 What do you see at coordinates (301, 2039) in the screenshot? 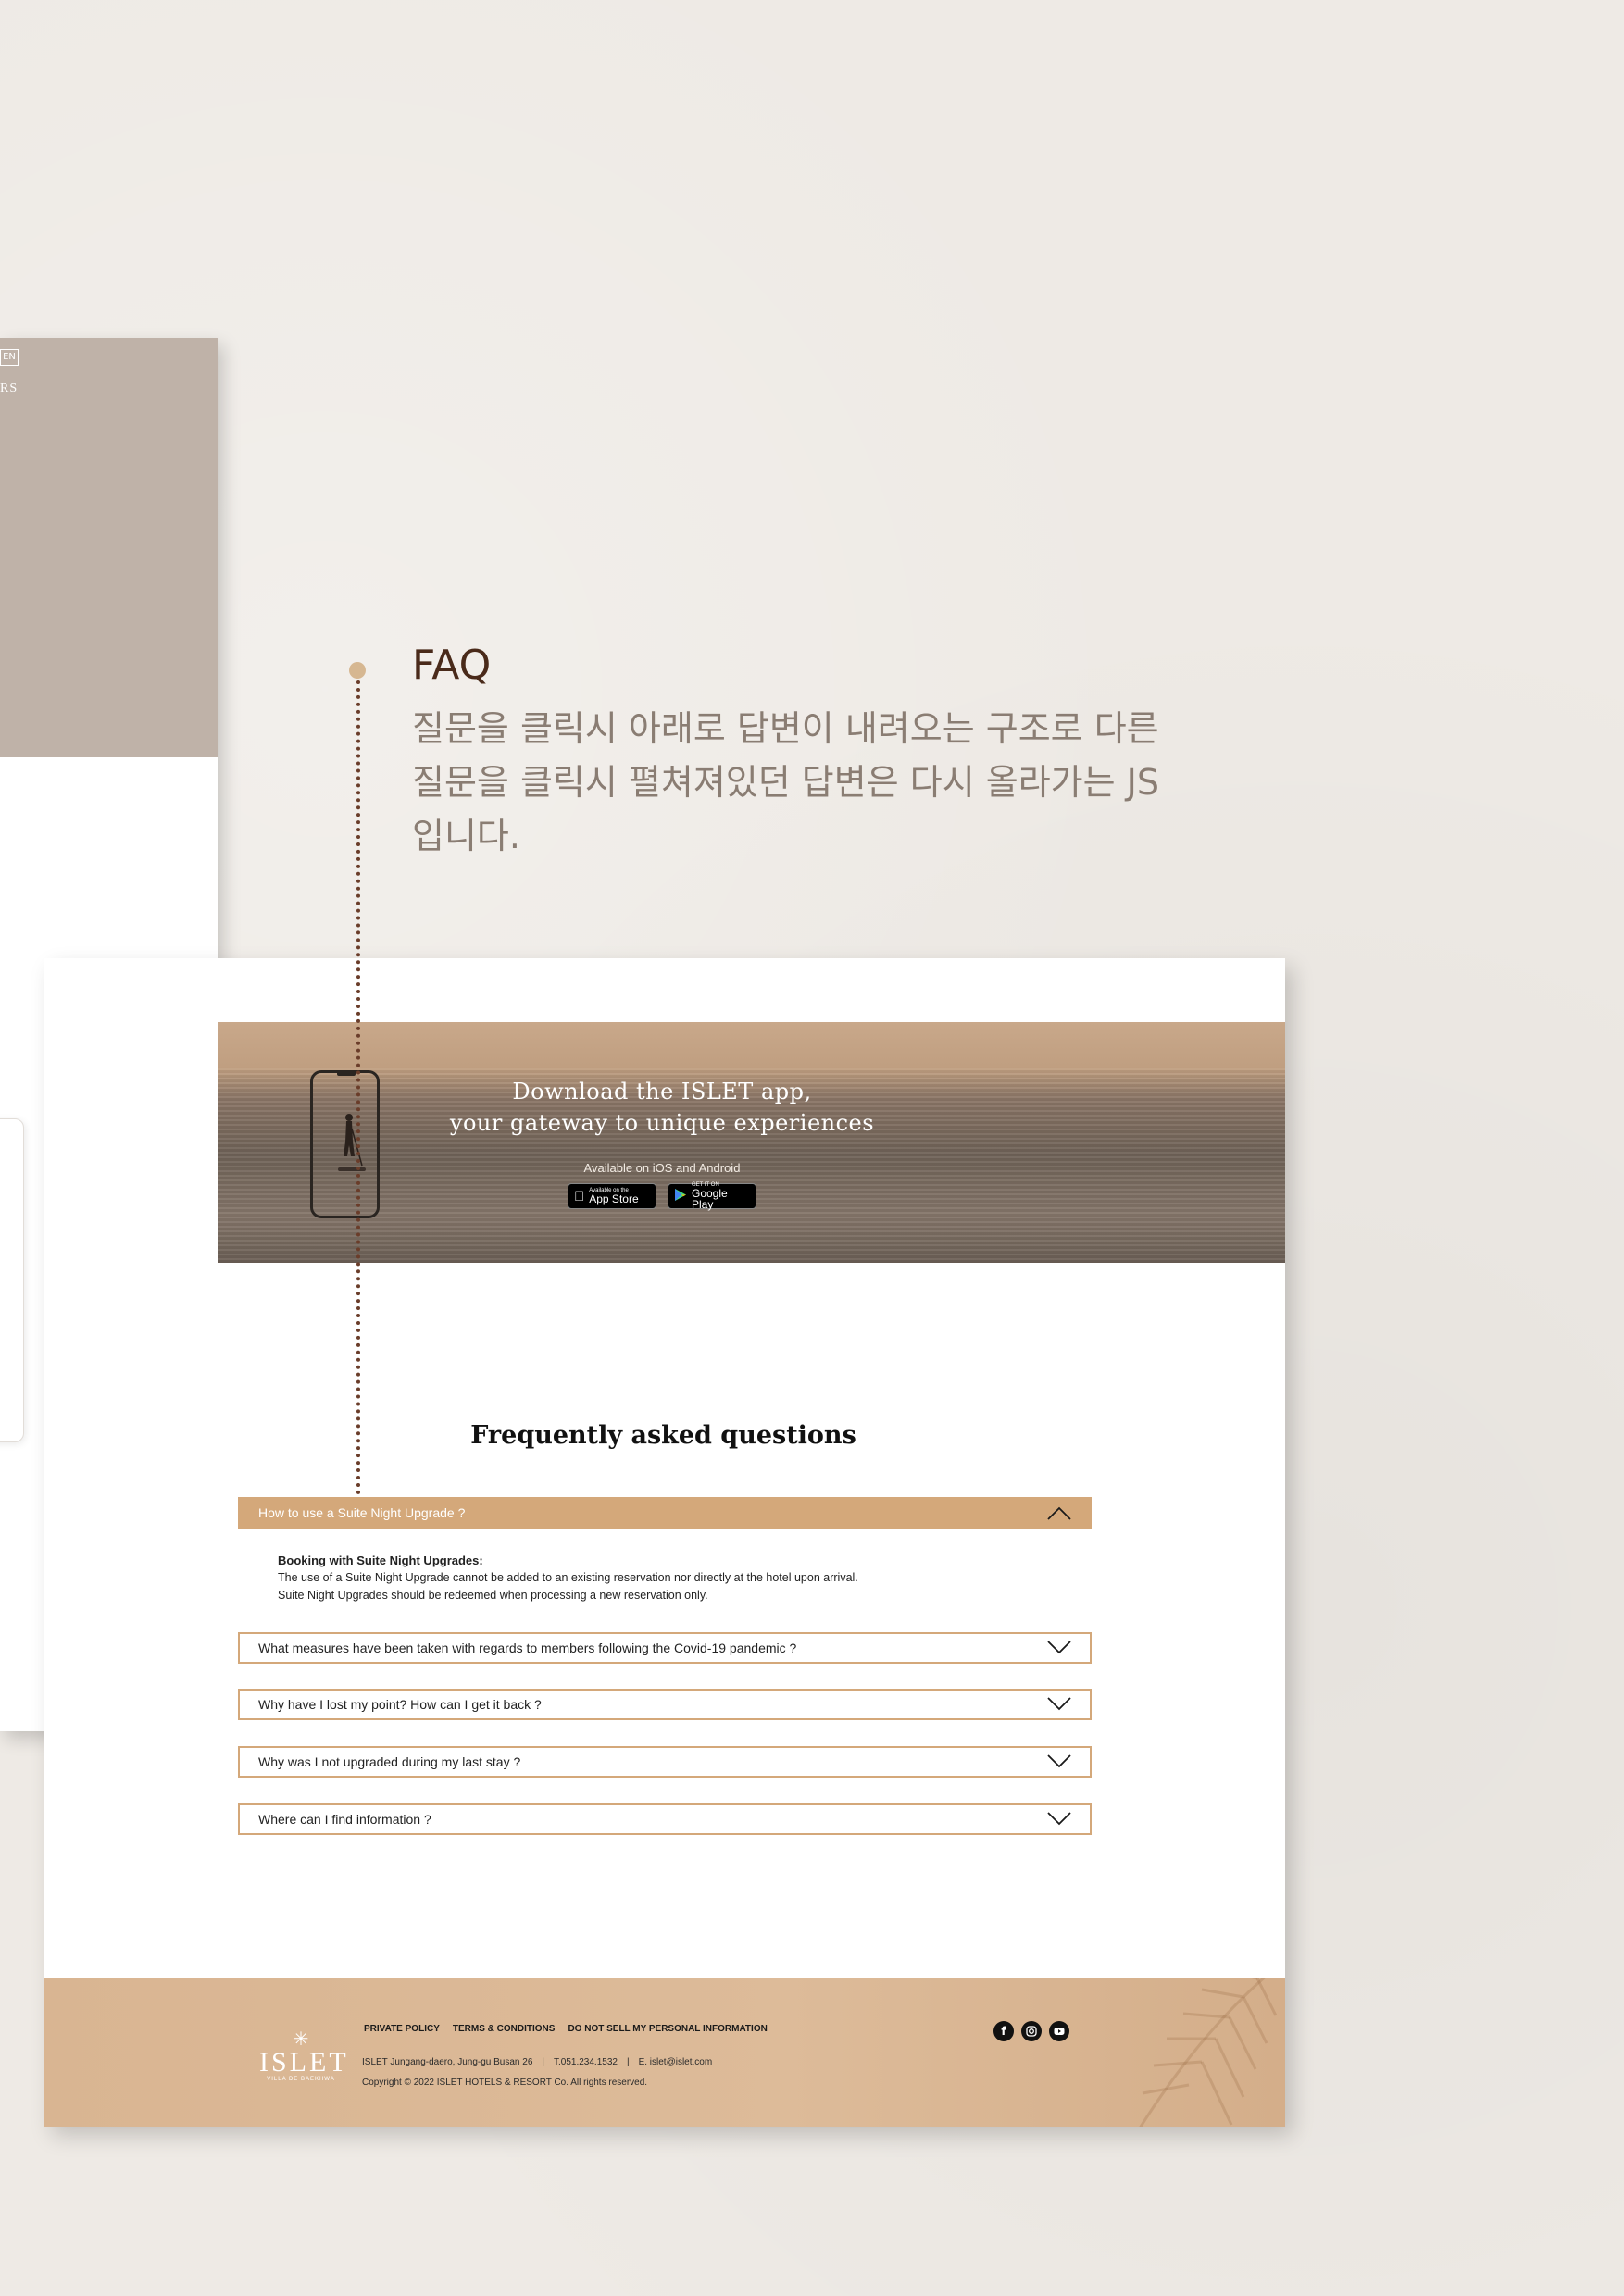
I see `palm-logo-icon: ✳` at bounding box center [301, 2039].